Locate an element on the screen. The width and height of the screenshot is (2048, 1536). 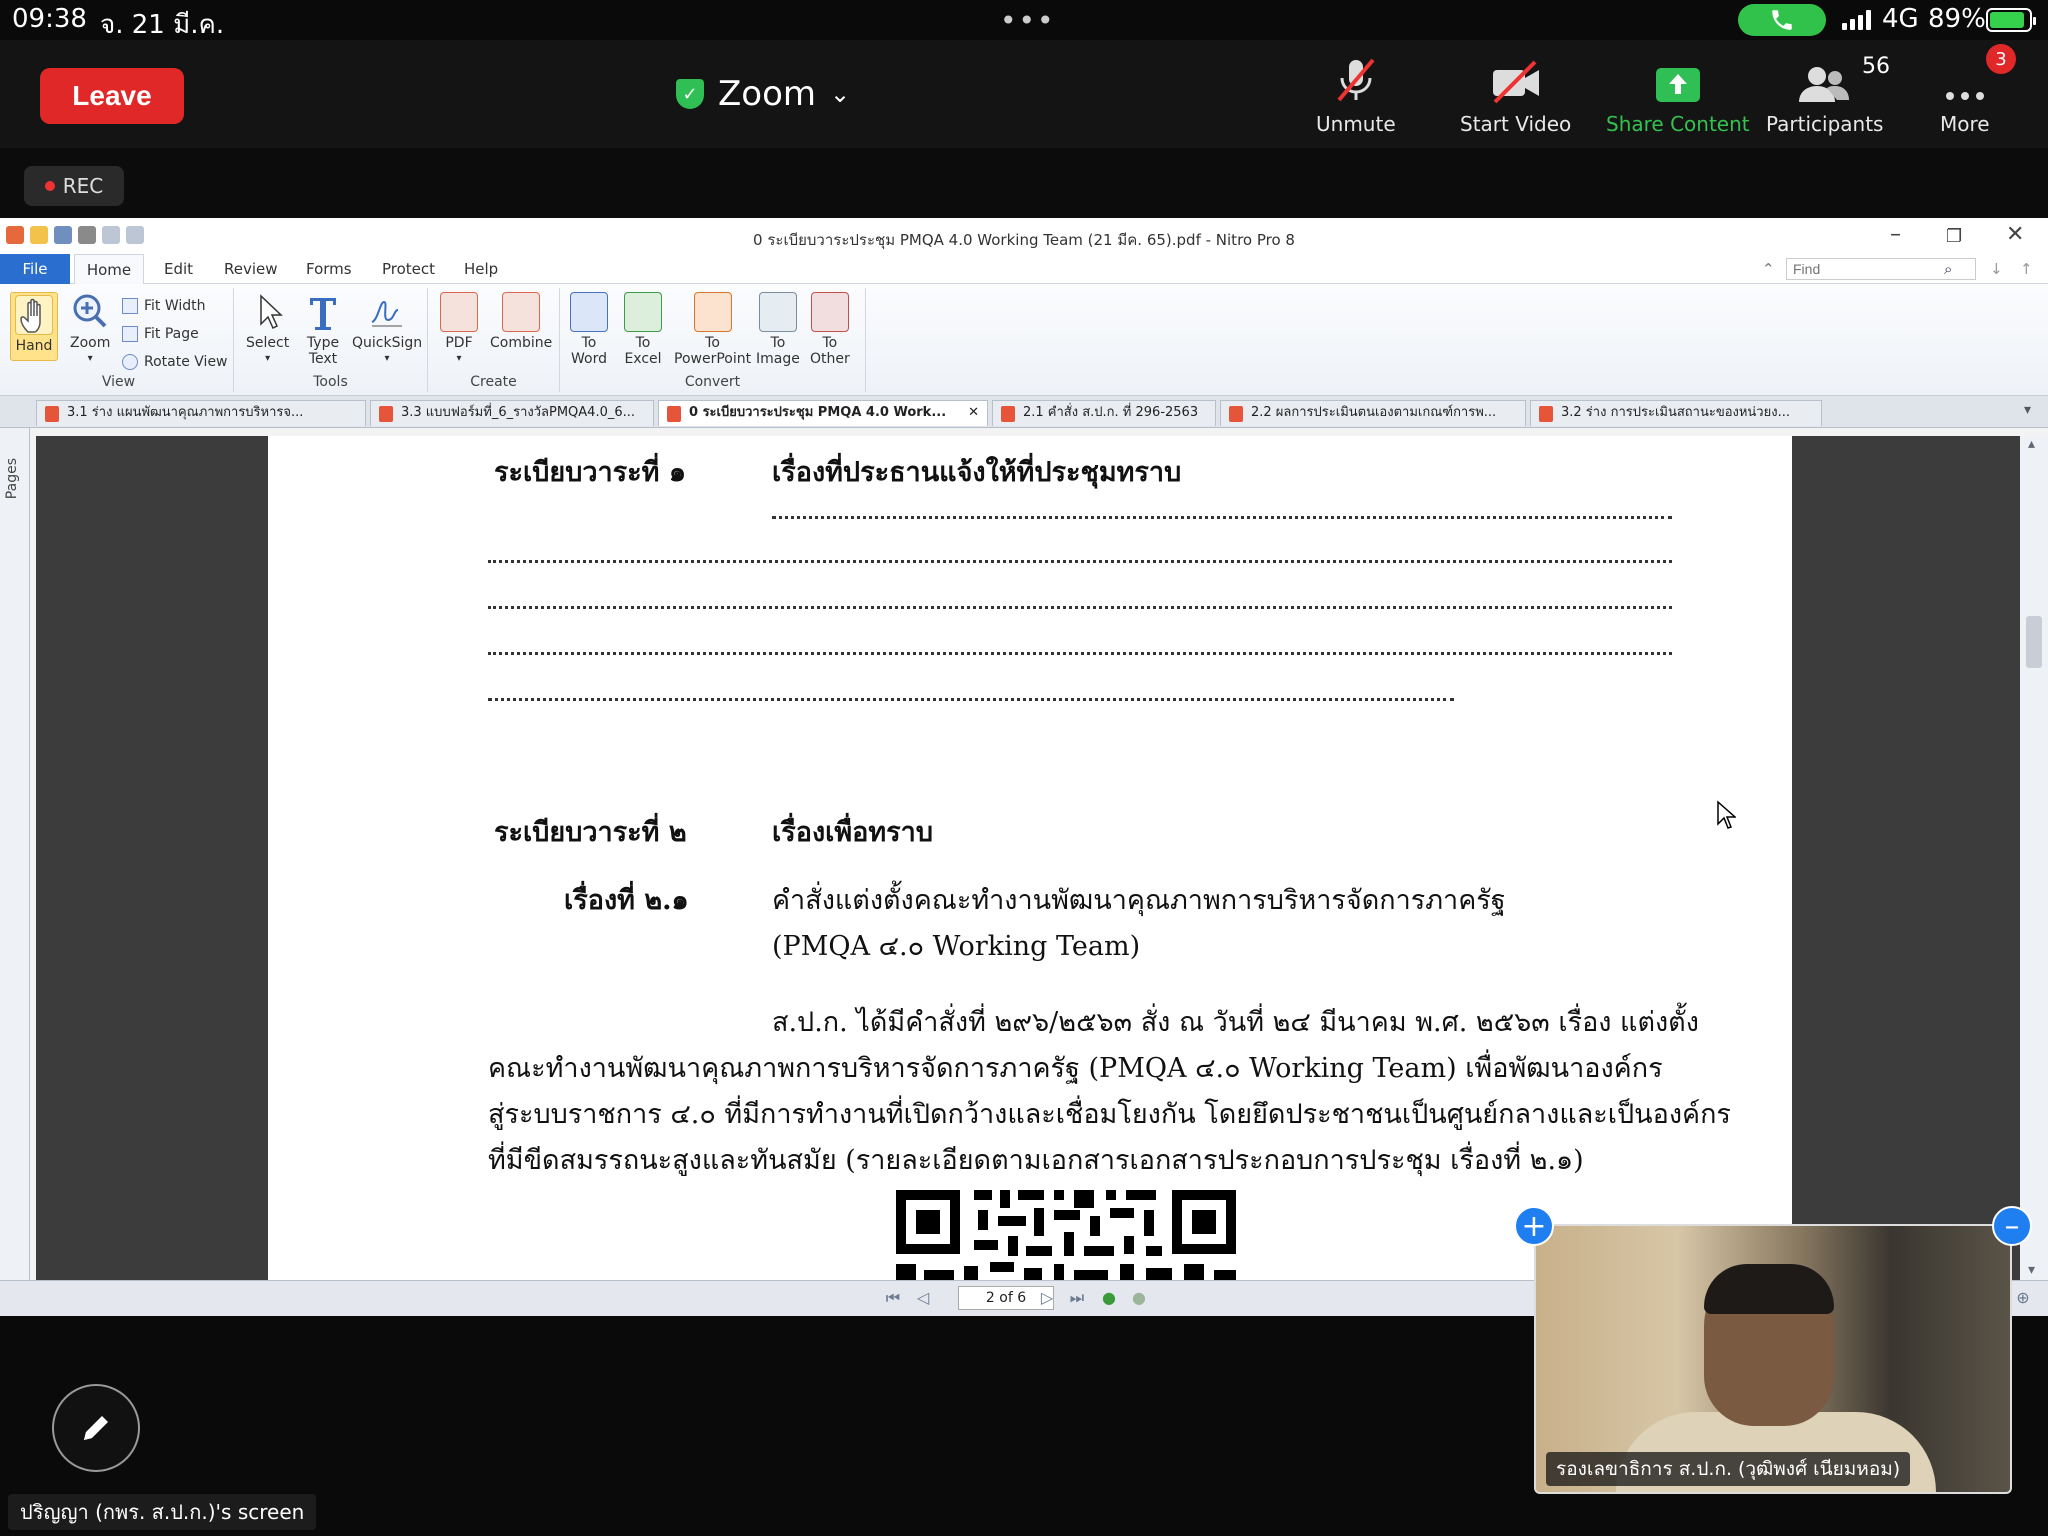
to-word-button: To Word is located at coordinates (589, 329).